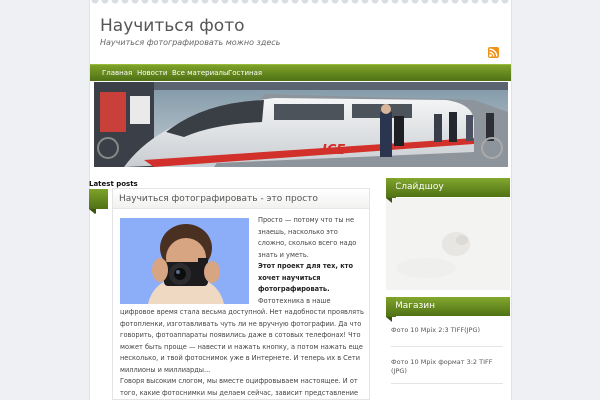 The width and height of the screenshot is (600, 400). I want to click on nav-item-news: Новости, so click(152, 73).